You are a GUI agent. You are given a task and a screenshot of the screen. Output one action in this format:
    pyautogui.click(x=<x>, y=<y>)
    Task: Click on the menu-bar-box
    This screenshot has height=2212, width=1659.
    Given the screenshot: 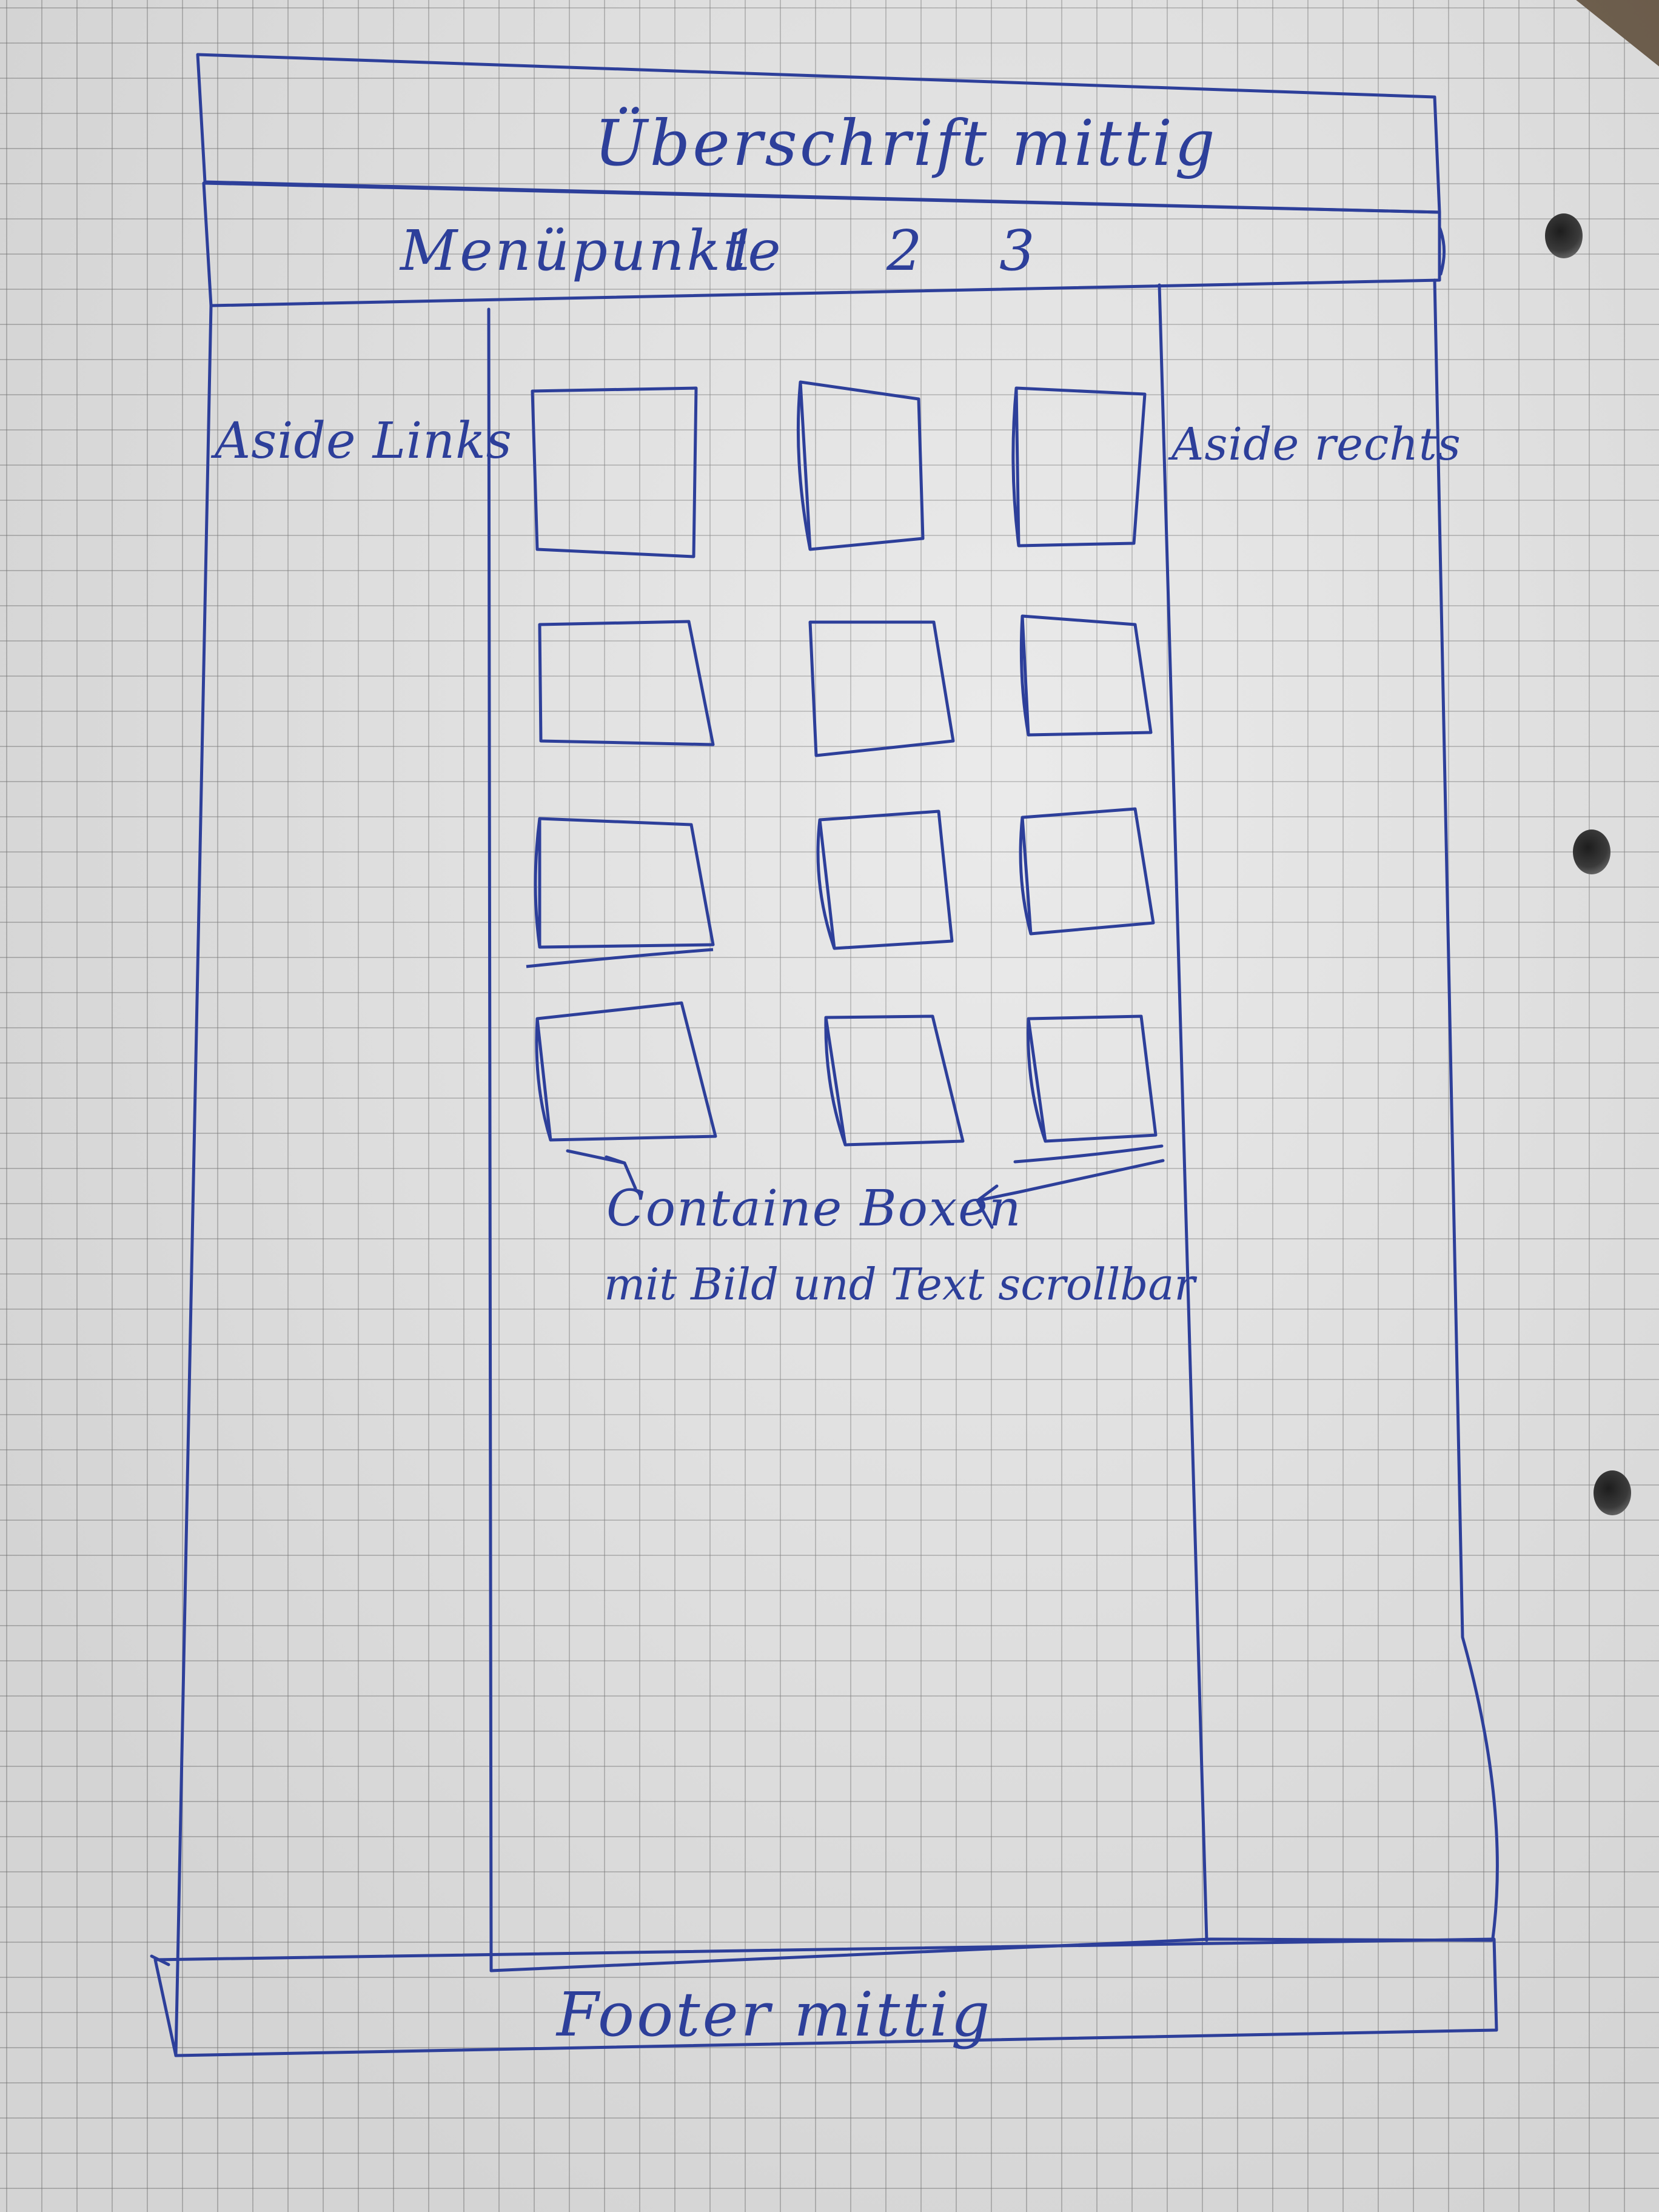 What is the action you would take?
    pyautogui.click(x=821, y=244)
    